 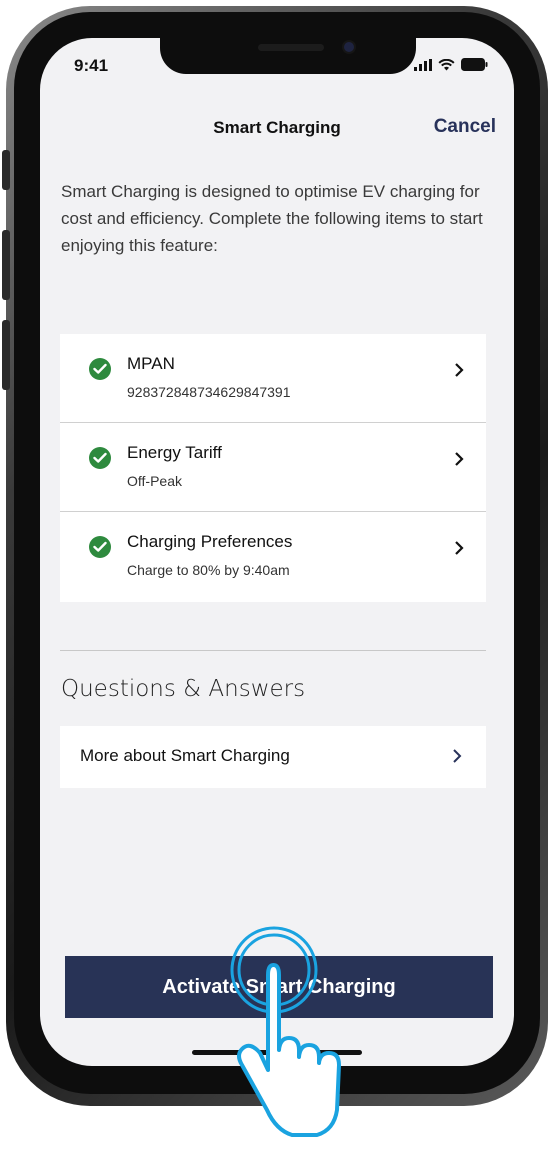 What do you see at coordinates (210, 541) in the screenshot?
I see `checklist-item-title: Charging Preferences` at bounding box center [210, 541].